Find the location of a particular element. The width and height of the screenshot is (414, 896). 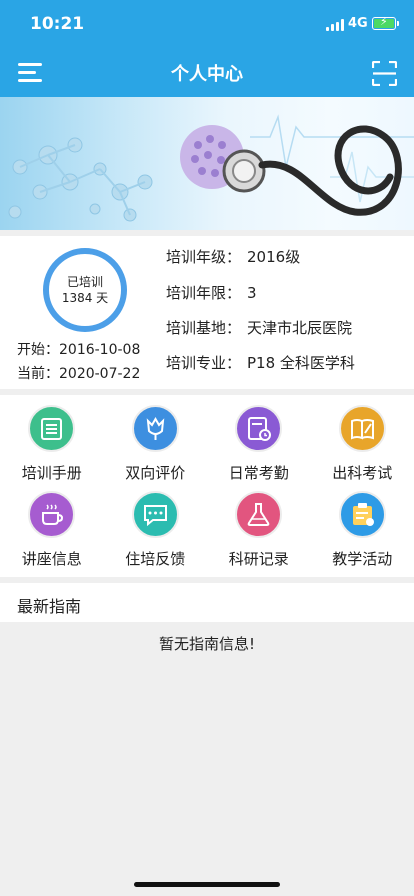

lecture-info-button: 讲座信息 is located at coordinates (52, 524).